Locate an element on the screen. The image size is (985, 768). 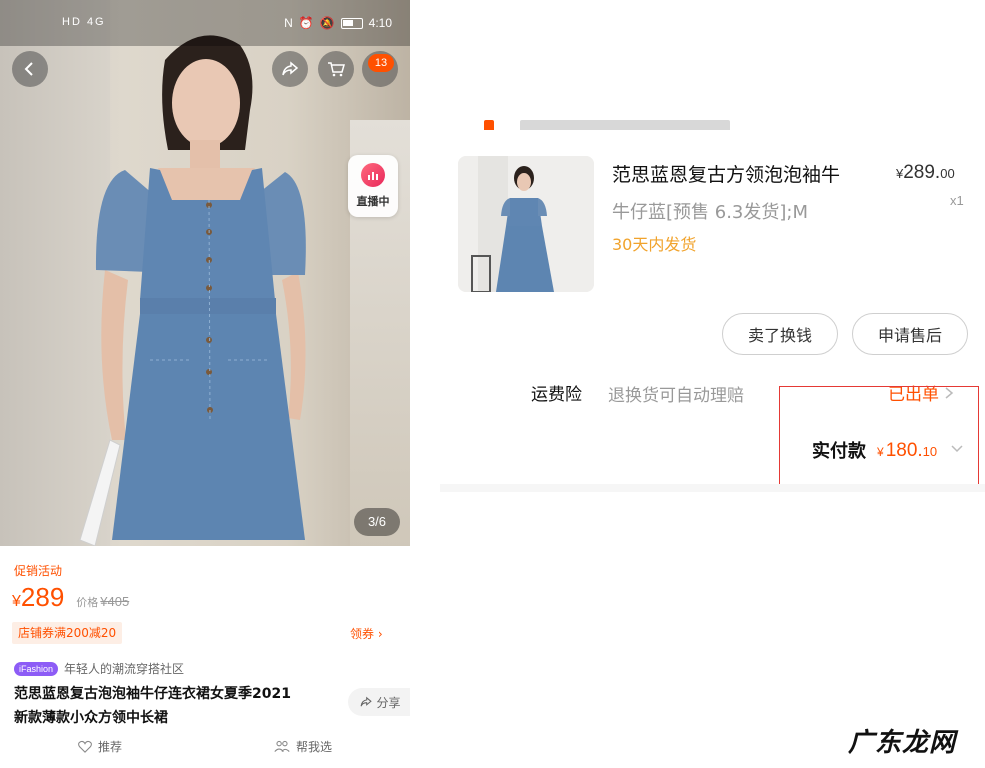
share-pill-button: 分享 is located at coordinates (379, 702).